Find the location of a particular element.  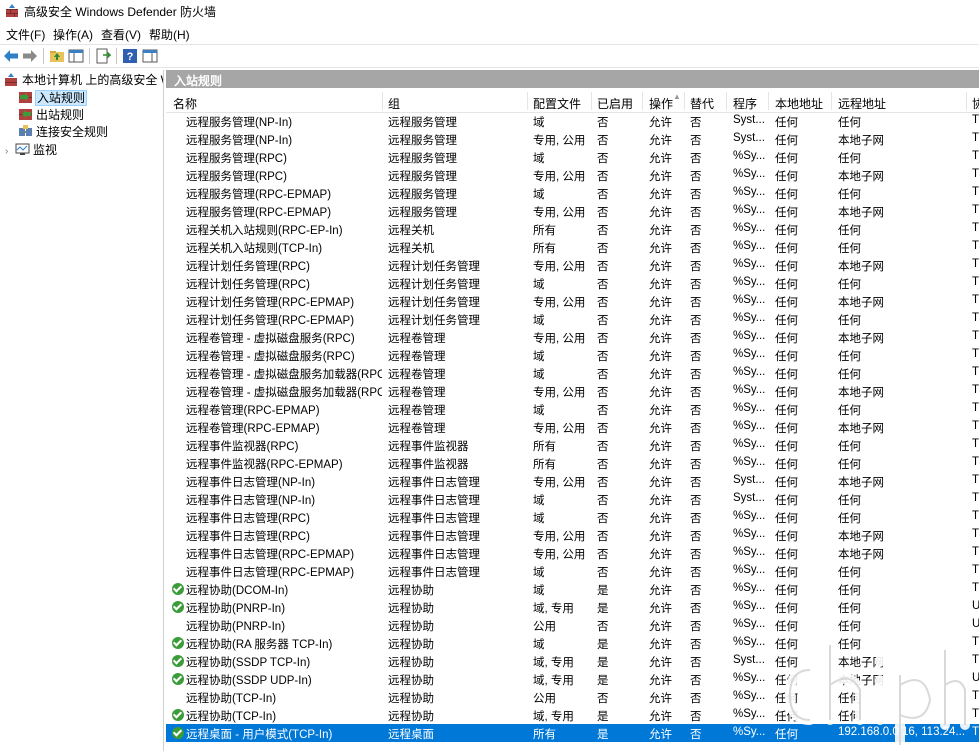

tree-root: 本地计算机 上的高级安全 Wind is located at coordinates (83, 79).